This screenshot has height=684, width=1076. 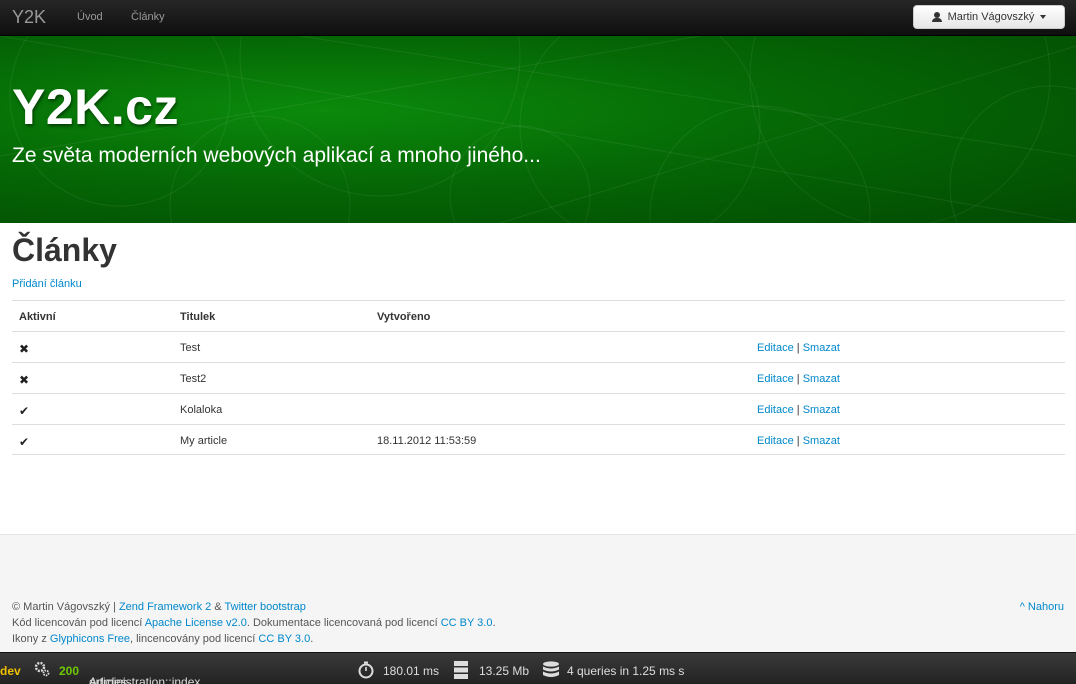 I want to click on database-queries: 4 queries in 1.25 ms s, so click(x=625, y=671).